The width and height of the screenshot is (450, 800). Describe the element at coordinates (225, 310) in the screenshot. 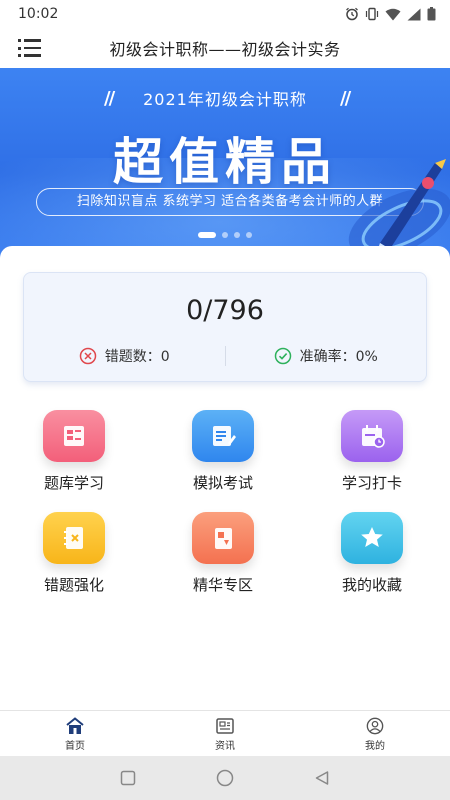

I see `progress-score: 0/796` at that location.